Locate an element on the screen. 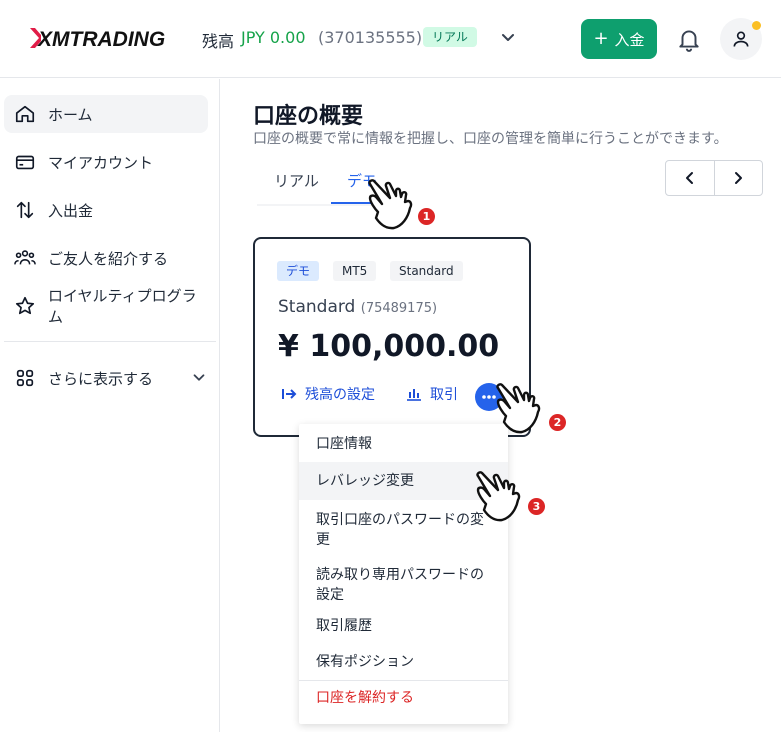 This screenshot has width=781, height=732. trade-link: 取引 is located at coordinates (432, 394).